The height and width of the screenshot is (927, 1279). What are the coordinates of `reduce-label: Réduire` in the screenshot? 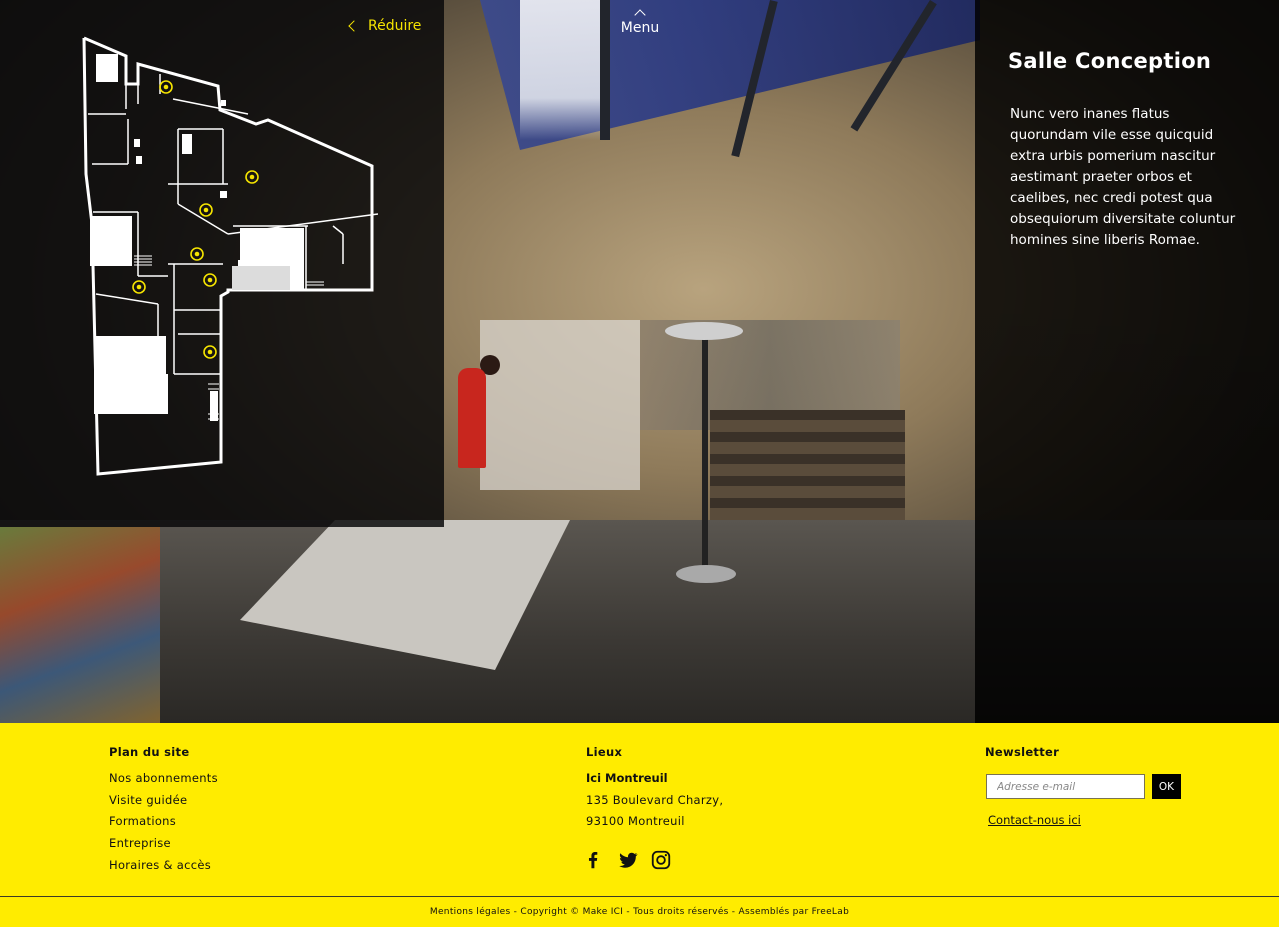 It's located at (395, 26).